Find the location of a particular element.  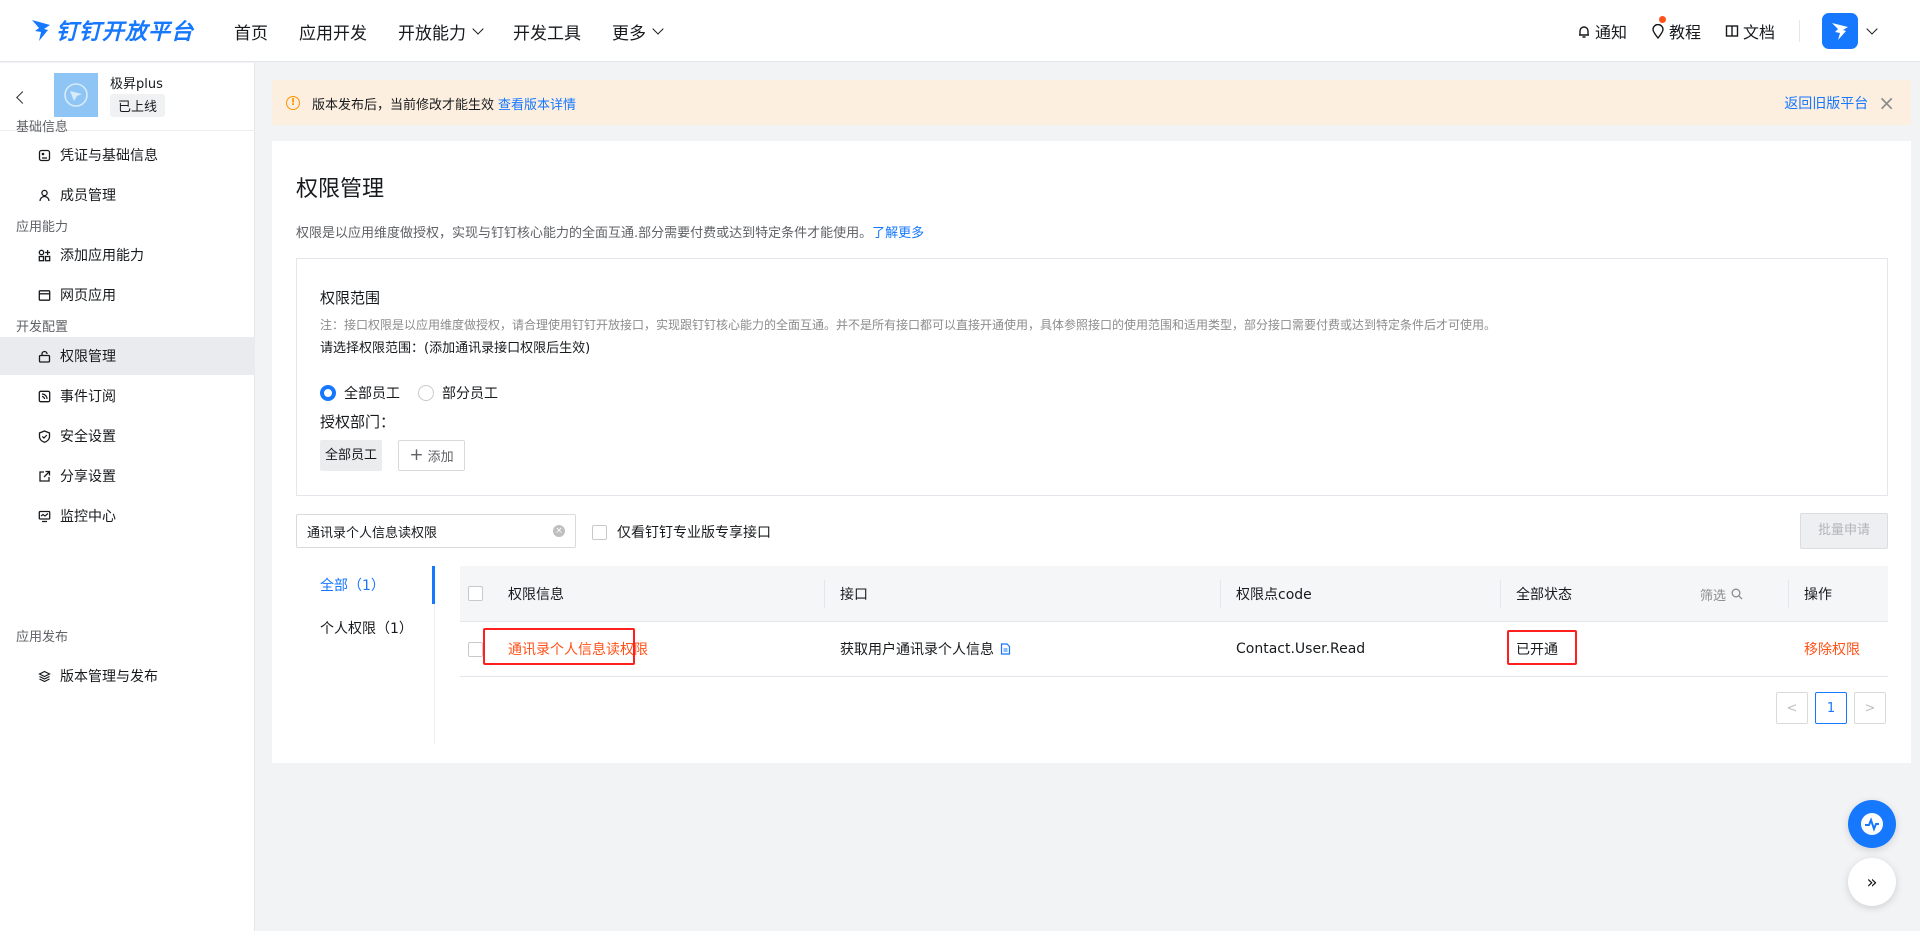

tutorial-label: 教程 is located at coordinates (1684, 32).